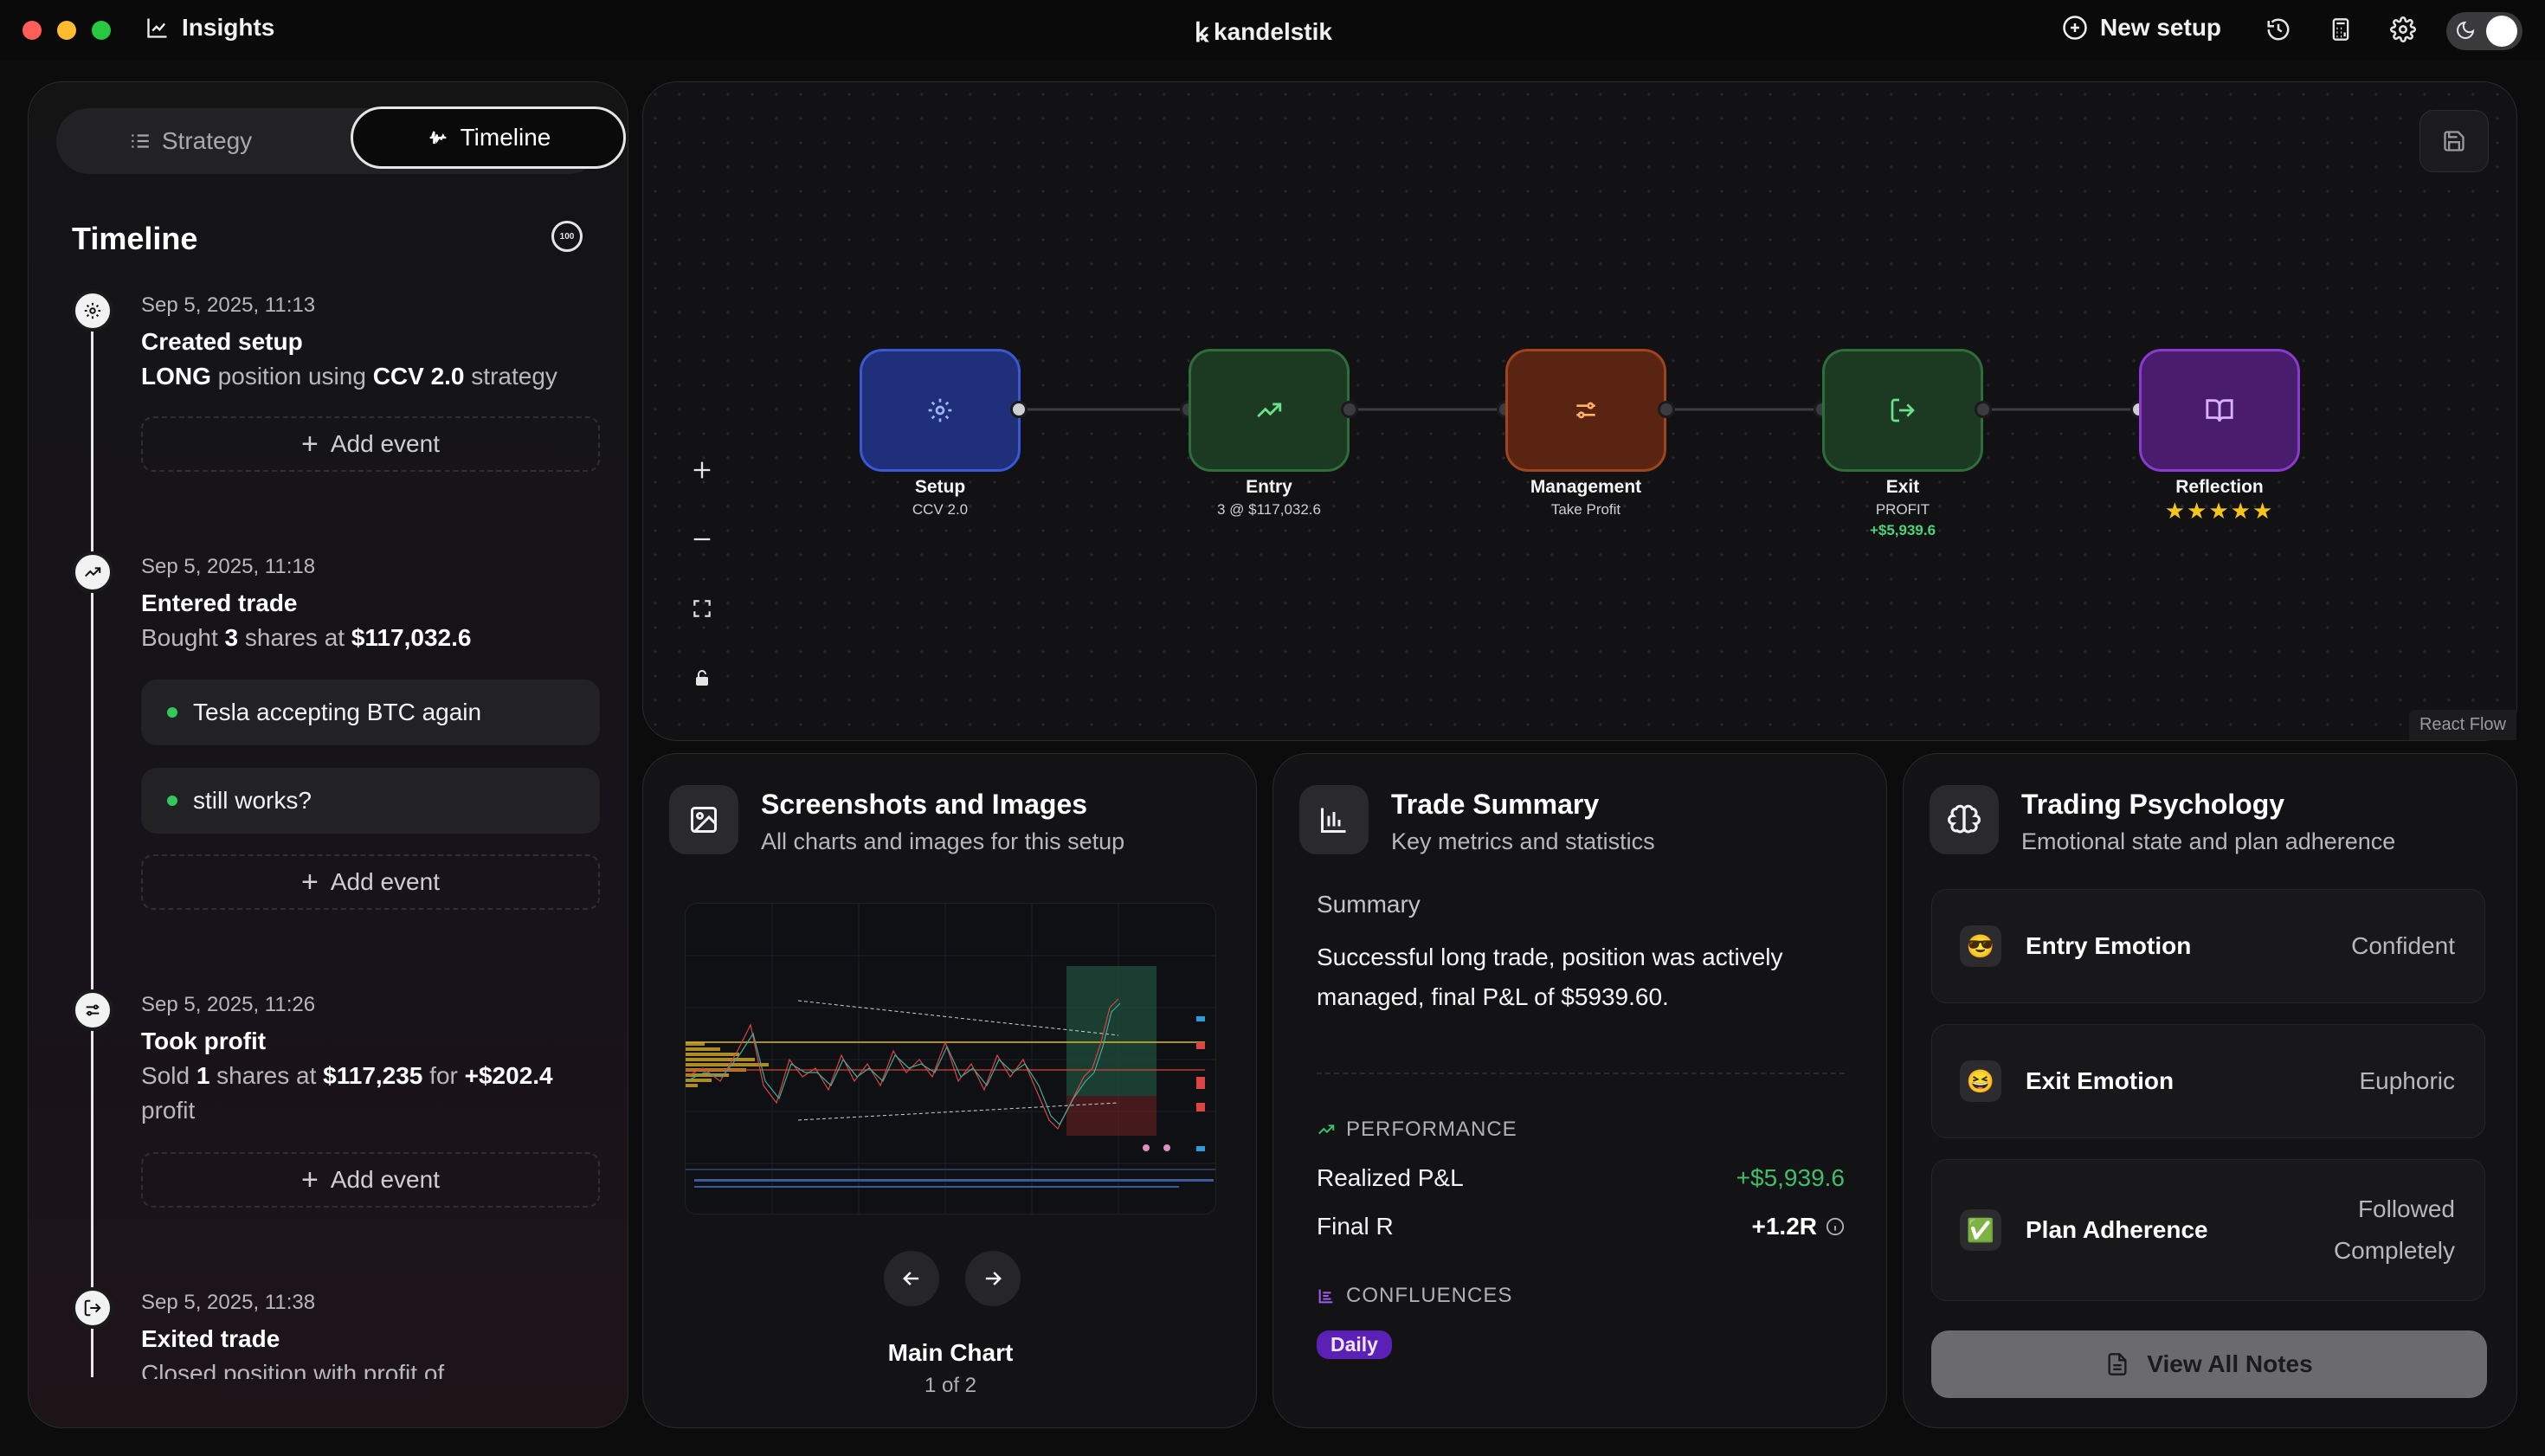 This screenshot has height=1456, width=2545. I want to click on event-date: Sep 5, 2025, 11:26, so click(229, 1004).